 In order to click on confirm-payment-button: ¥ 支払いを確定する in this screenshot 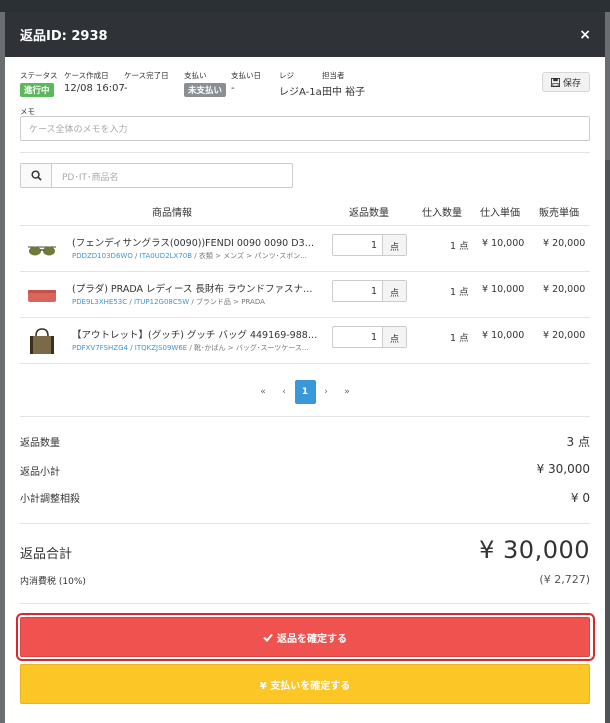, I will do `click(305, 684)`.